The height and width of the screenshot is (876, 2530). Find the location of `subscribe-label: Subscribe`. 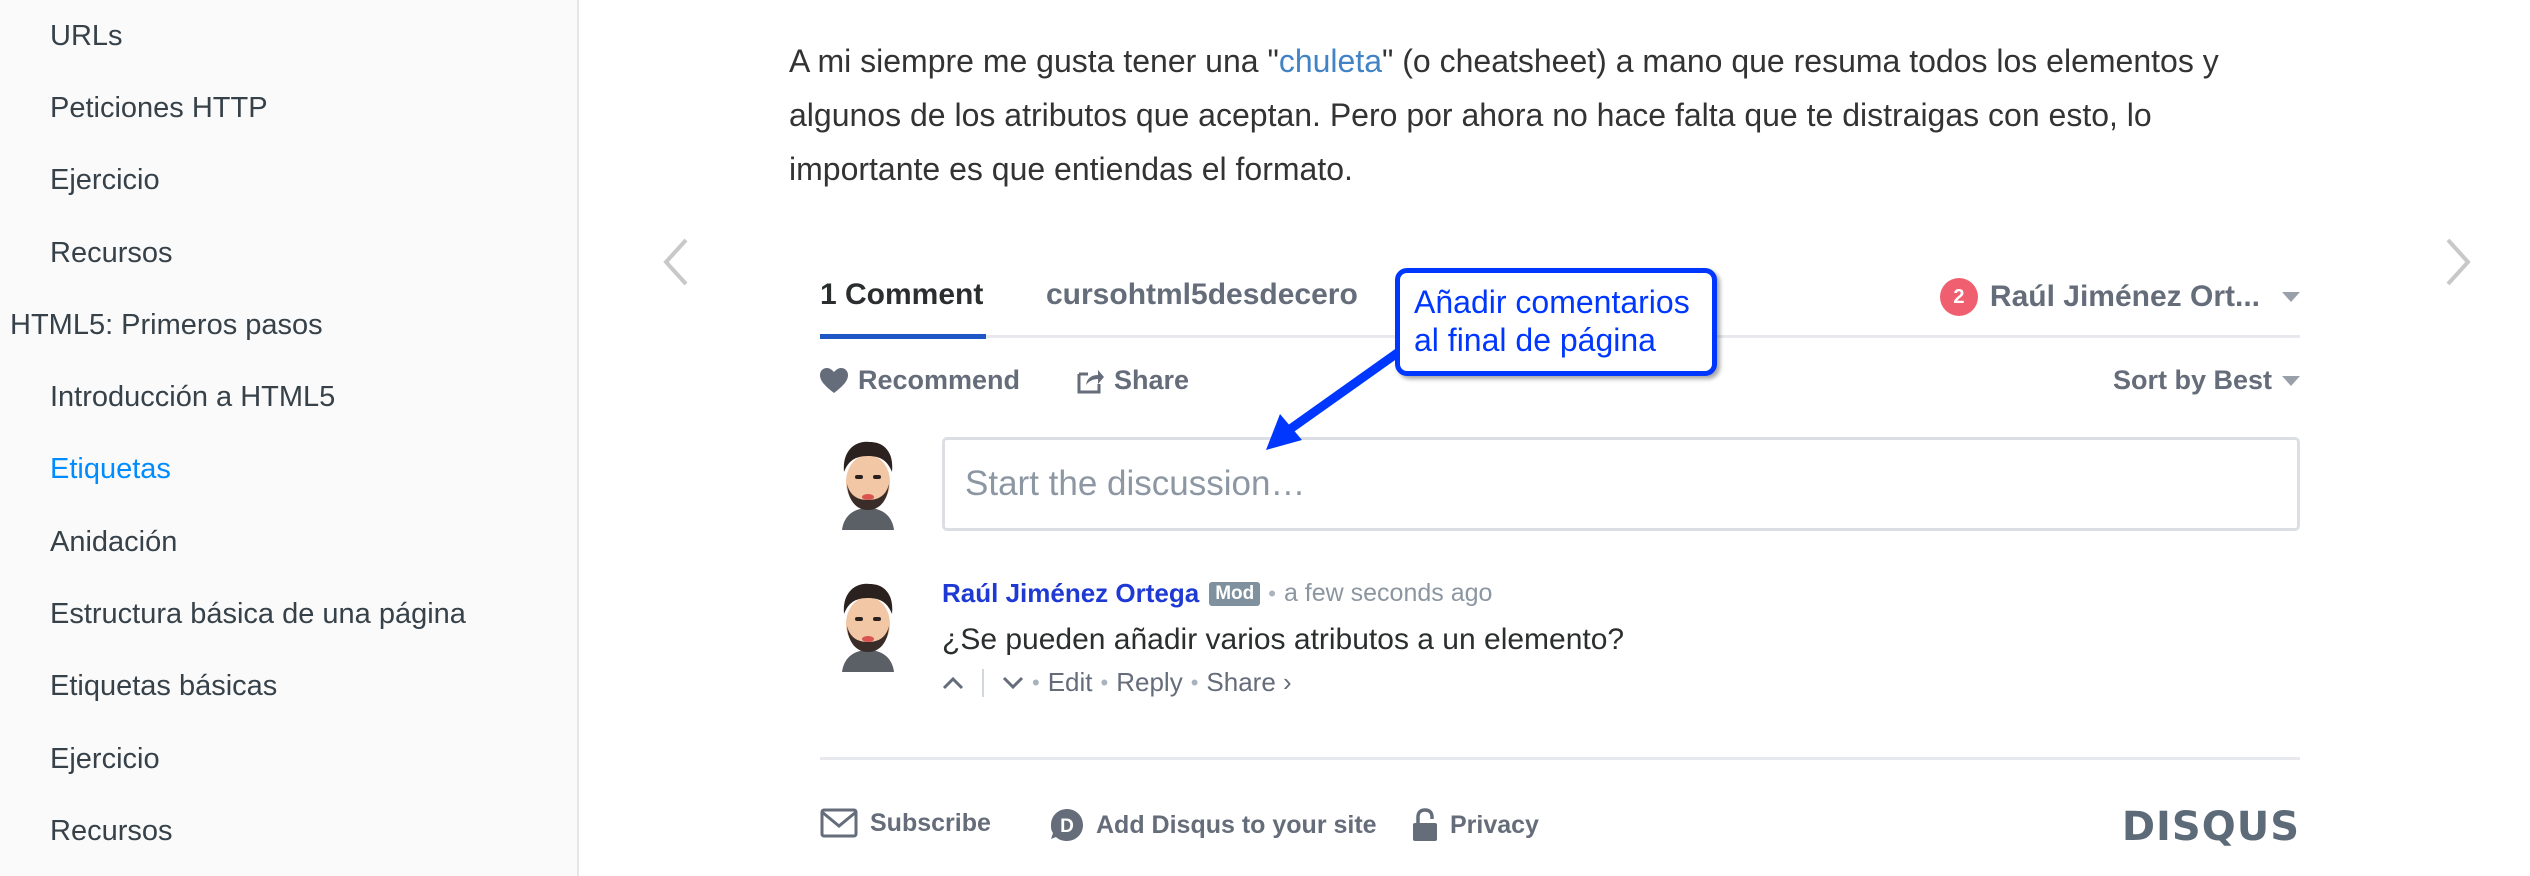

subscribe-label: Subscribe is located at coordinates (930, 822).